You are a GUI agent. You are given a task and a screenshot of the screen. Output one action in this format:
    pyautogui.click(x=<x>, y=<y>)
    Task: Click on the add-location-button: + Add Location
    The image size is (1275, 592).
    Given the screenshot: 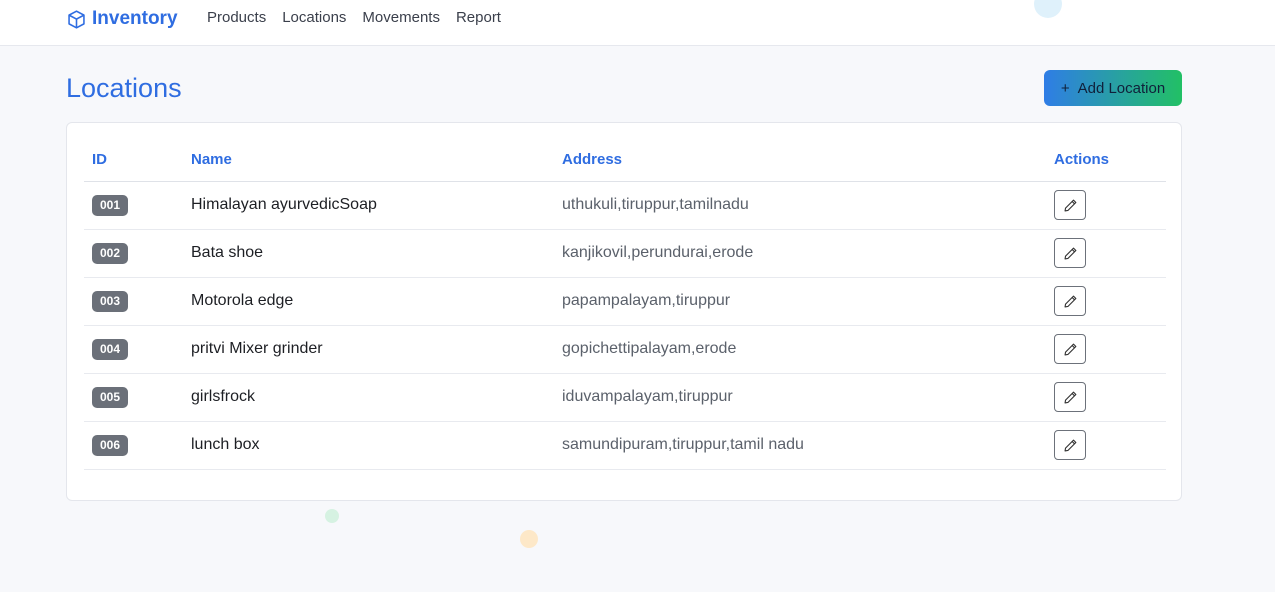 What is the action you would take?
    pyautogui.click(x=1113, y=88)
    